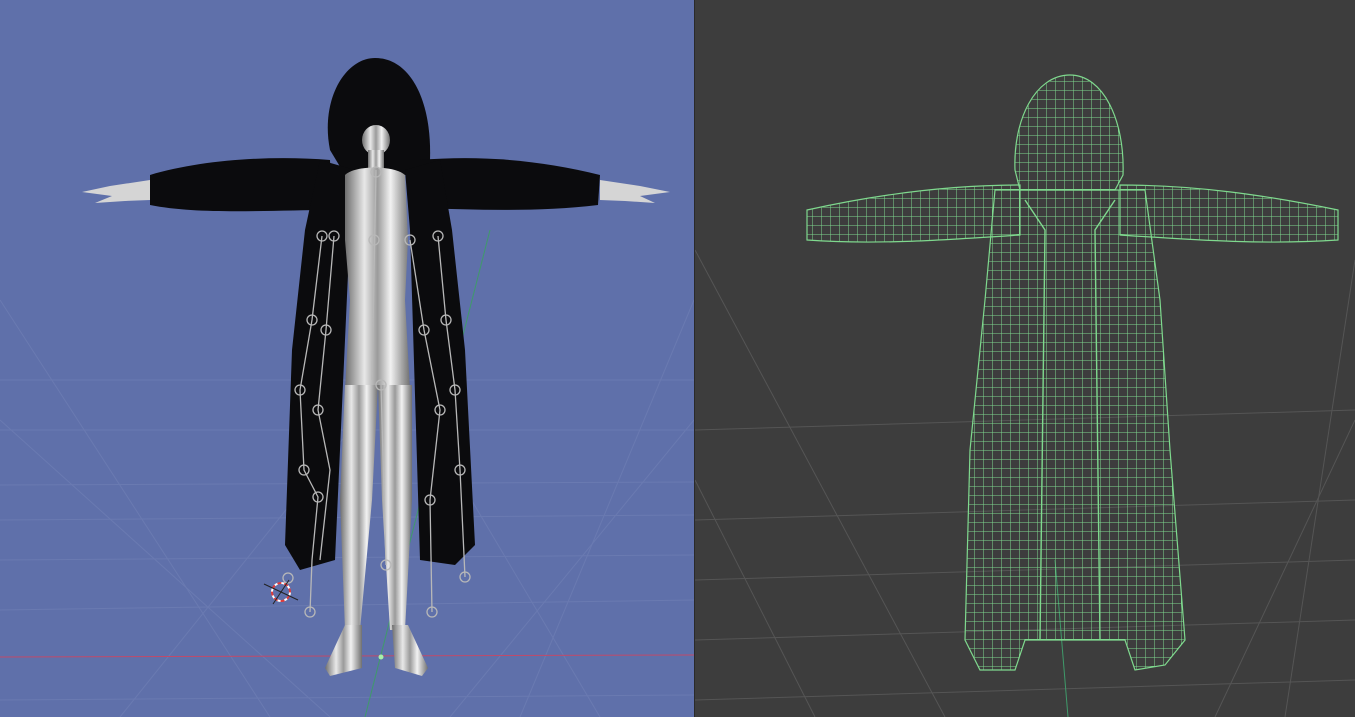 Image resolution: width=1355 pixels, height=717 pixels. Describe the element at coordinates (281, 592) in the screenshot. I see `3d-cursor-icon` at that location.